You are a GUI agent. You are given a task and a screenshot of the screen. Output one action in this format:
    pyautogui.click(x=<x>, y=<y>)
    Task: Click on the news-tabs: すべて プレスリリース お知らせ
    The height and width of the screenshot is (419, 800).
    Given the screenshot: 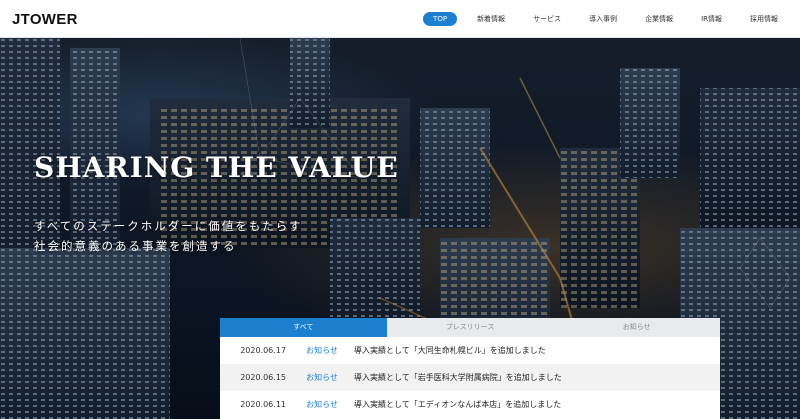 What is the action you would take?
    pyautogui.click(x=470, y=327)
    